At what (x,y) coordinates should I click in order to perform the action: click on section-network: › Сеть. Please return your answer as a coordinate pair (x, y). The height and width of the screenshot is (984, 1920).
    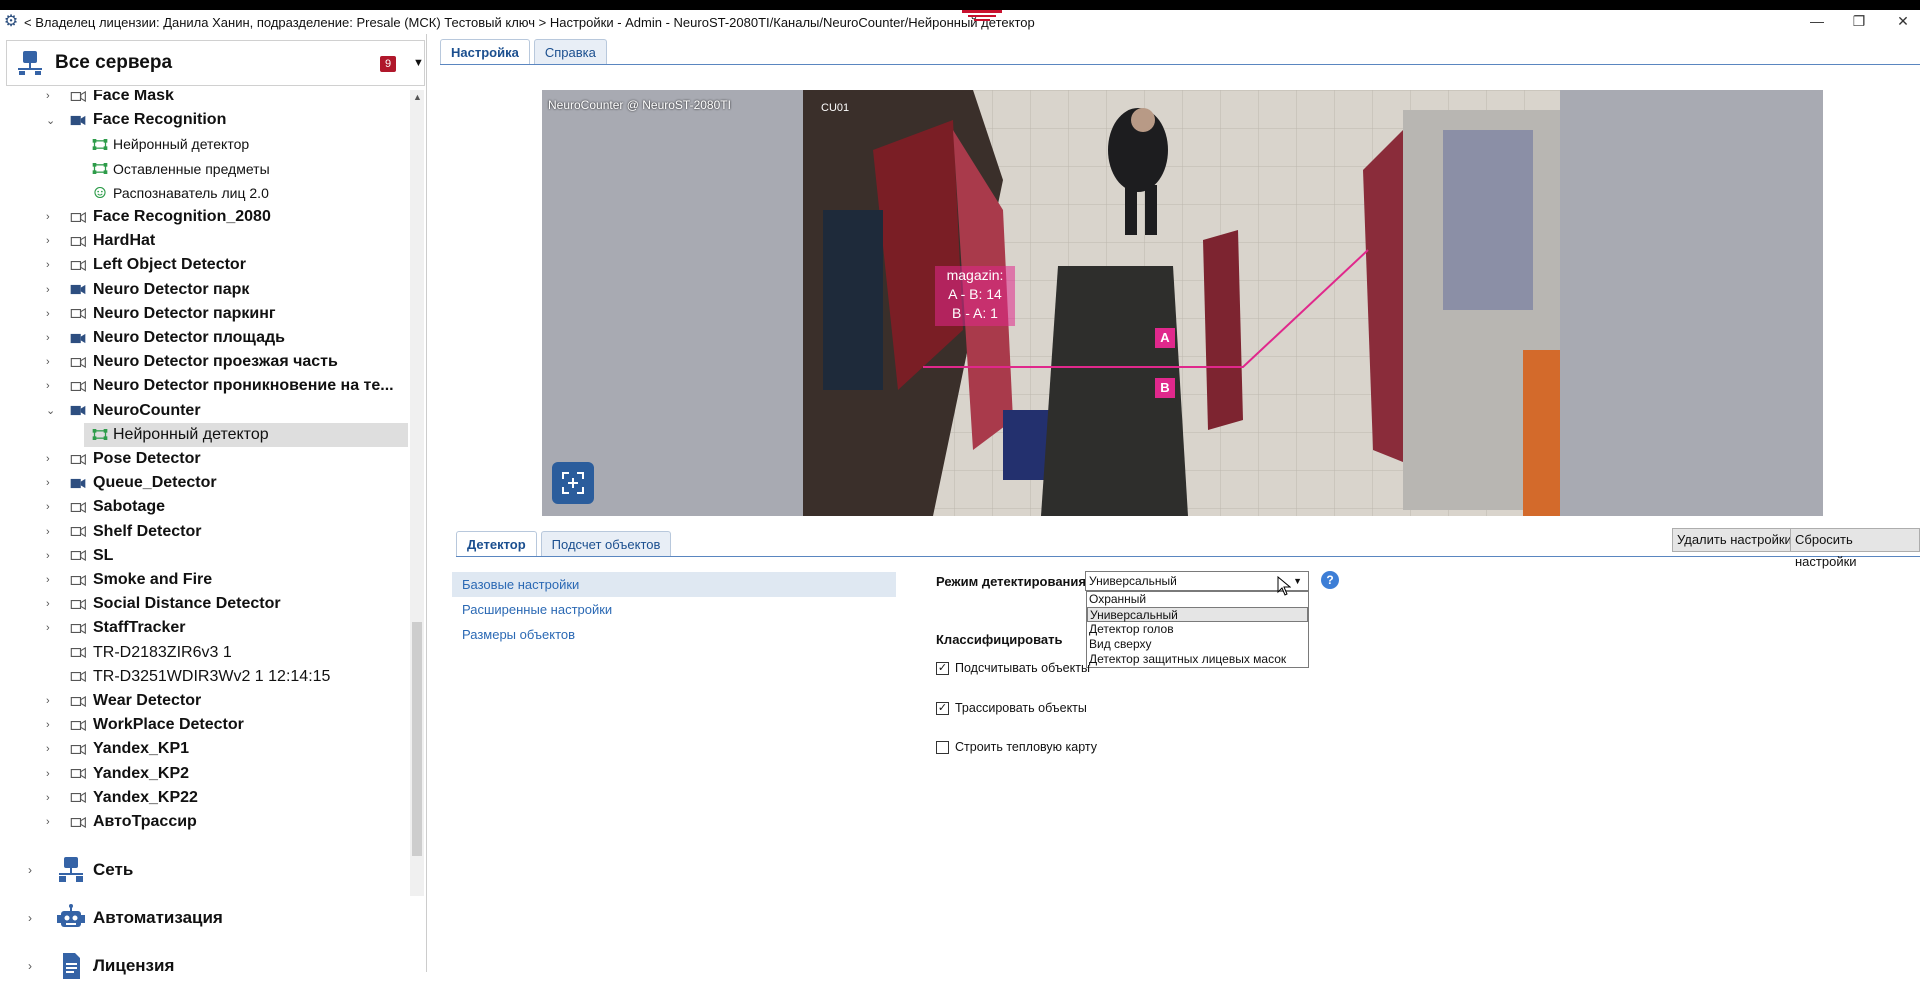
    Looking at the image, I should click on (205, 870).